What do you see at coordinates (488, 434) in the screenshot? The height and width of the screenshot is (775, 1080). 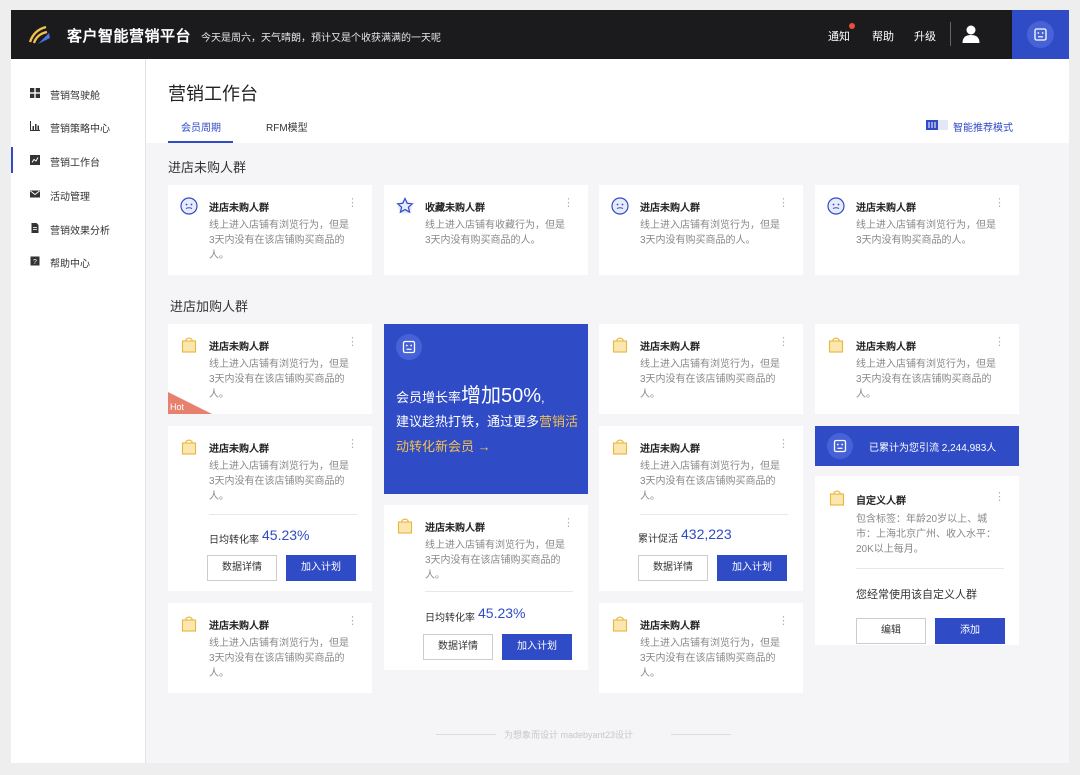 I see `promo-body: 建议趁热打铁，通过更多营销活动转化新会员 →` at bounding box center [488, 434].